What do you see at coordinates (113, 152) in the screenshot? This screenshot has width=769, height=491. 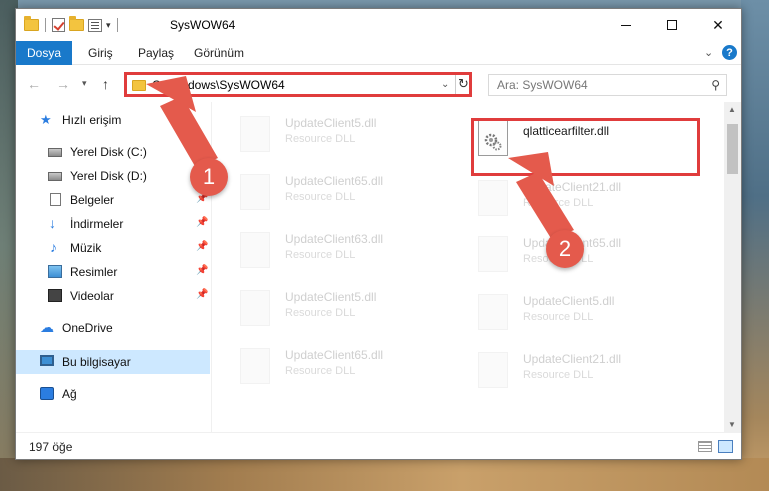 I see `sidebar-item-local-disk-c: Yerel Disk (C:) 📌` at bounding box center [113, 152].